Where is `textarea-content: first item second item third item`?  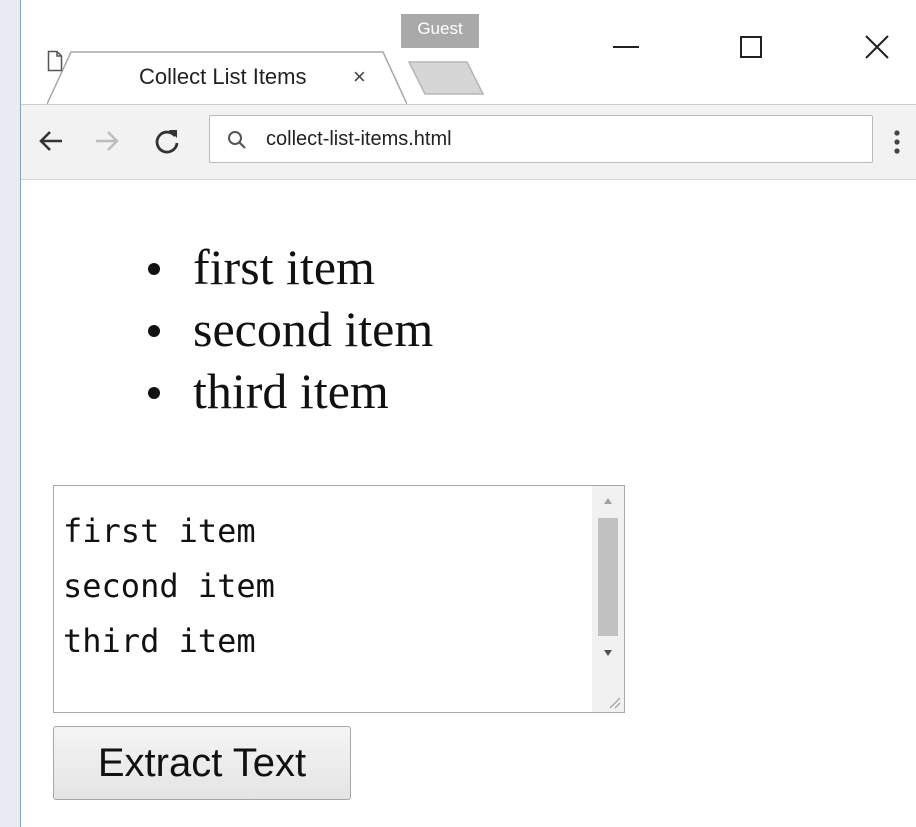
textarea-content: first item second item third item is located at coordinates (169, 586).